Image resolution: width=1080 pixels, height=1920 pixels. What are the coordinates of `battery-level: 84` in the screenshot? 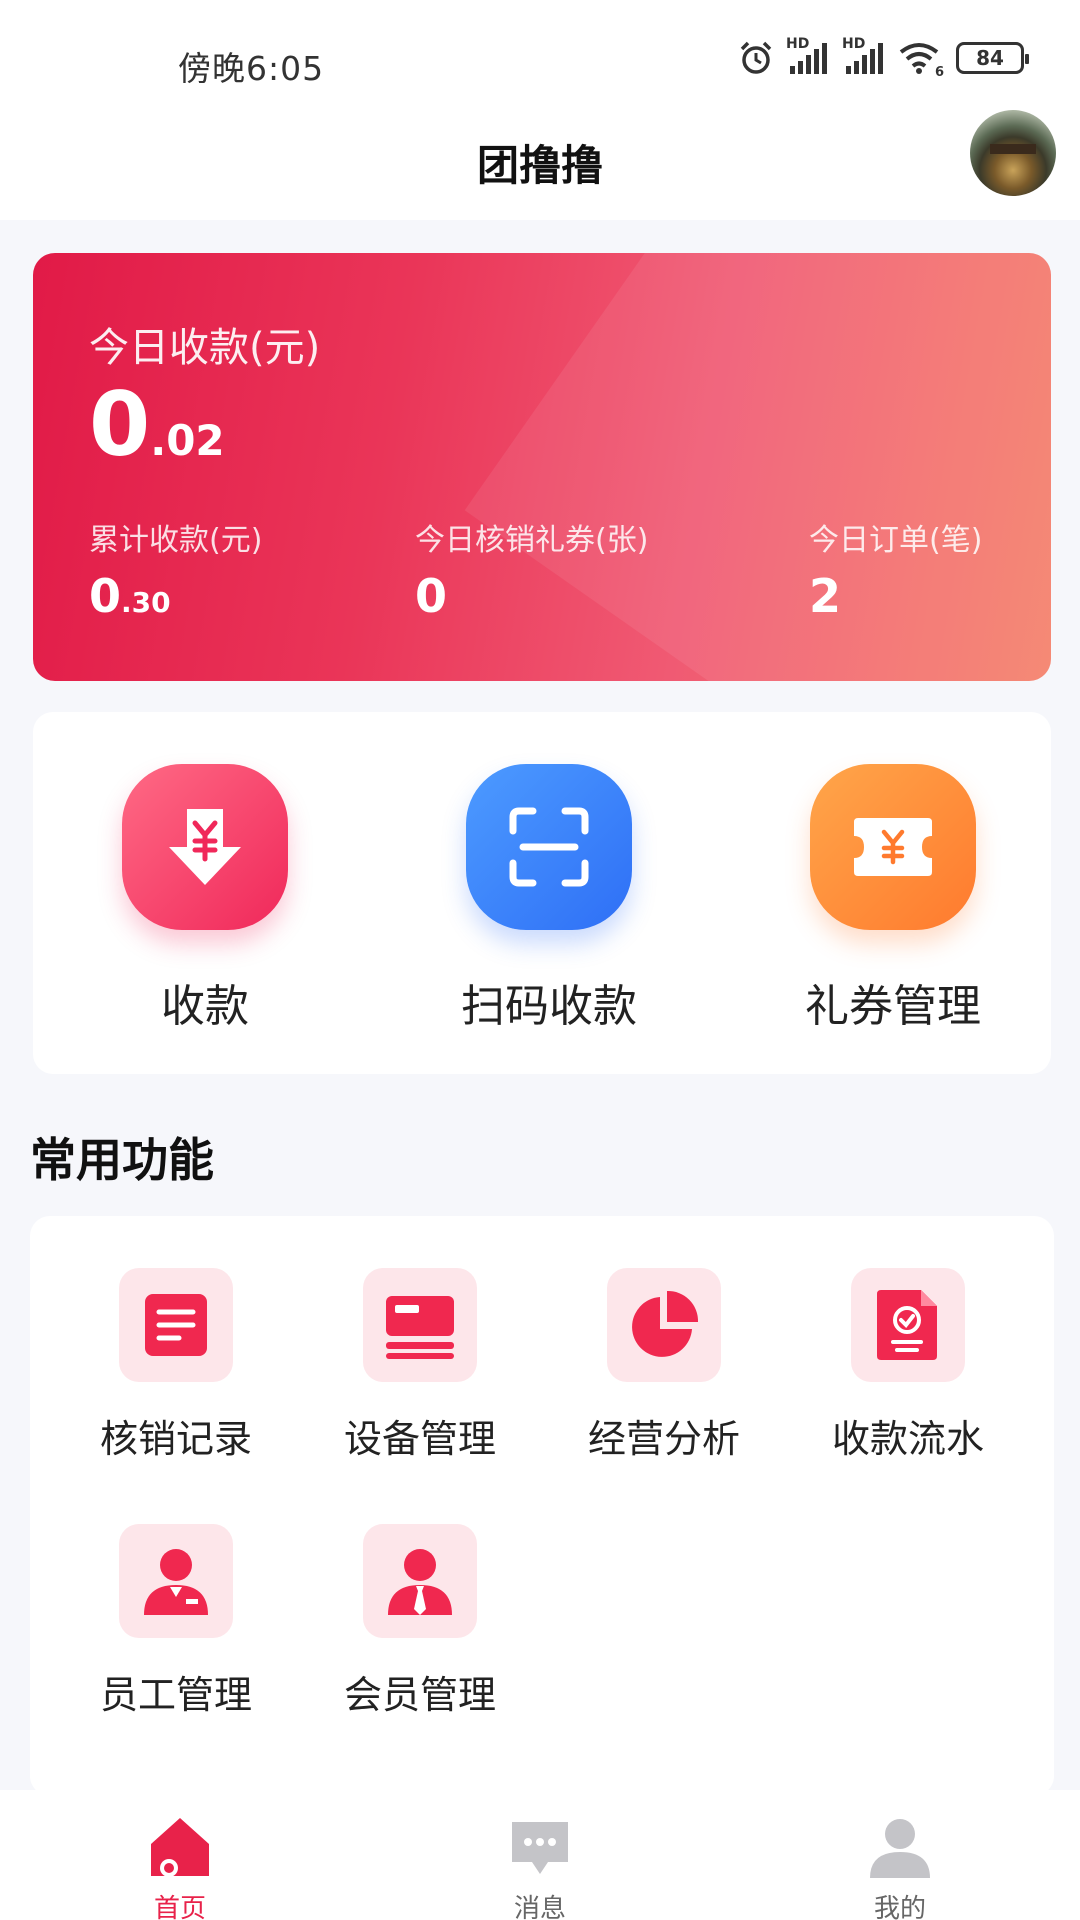 It's located at (990, 58).